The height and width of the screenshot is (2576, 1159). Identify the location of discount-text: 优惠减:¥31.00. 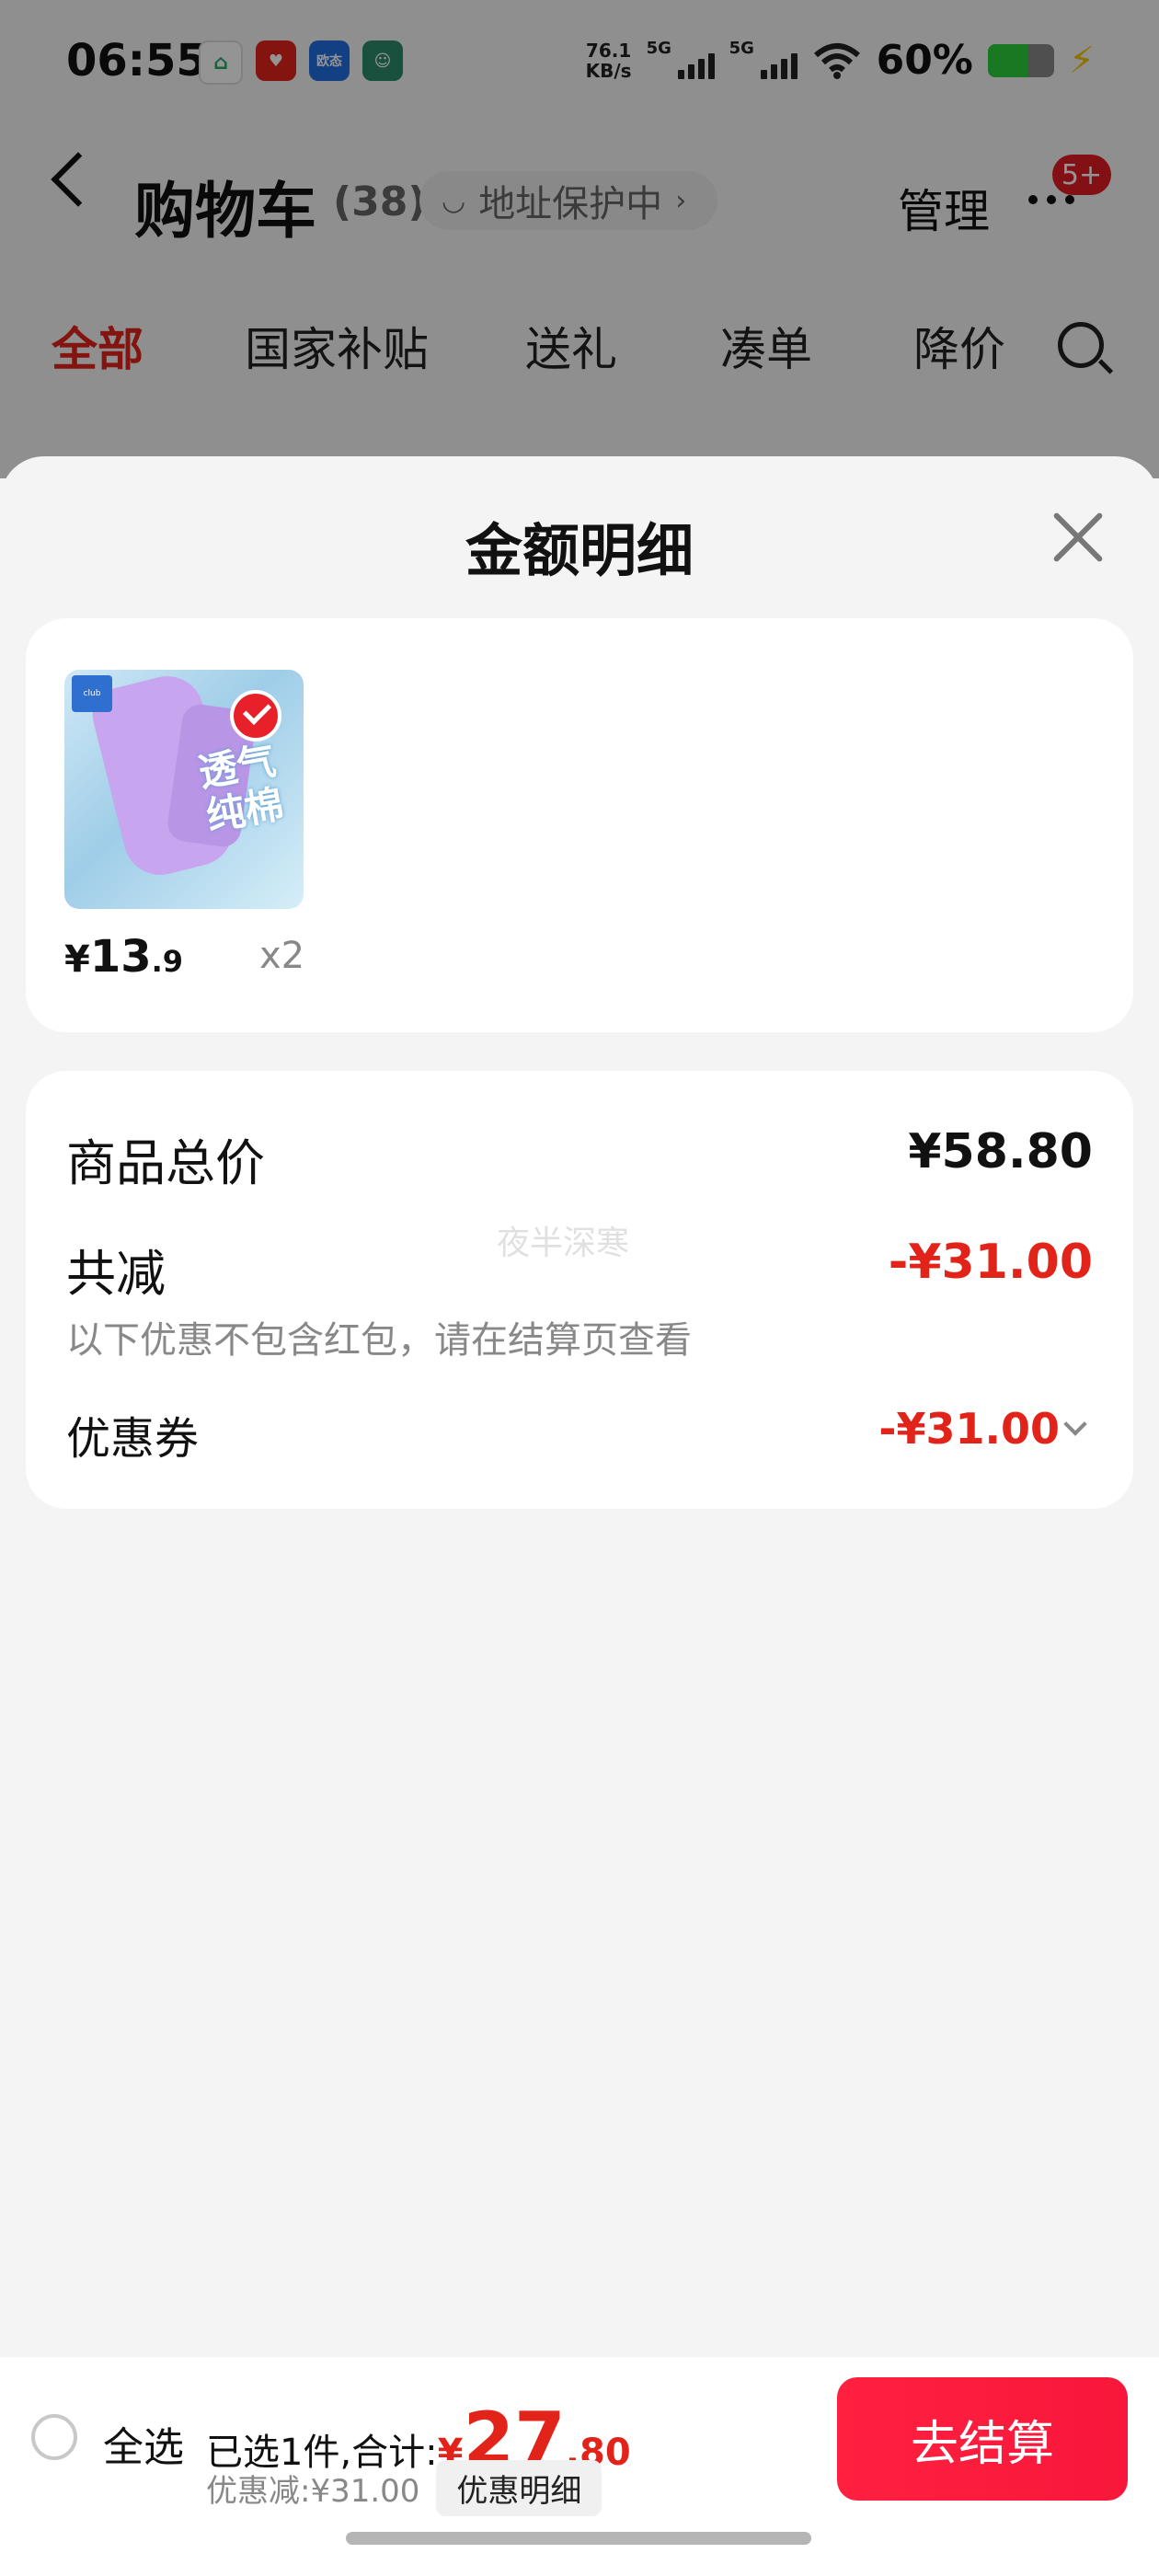
(313, 2491).